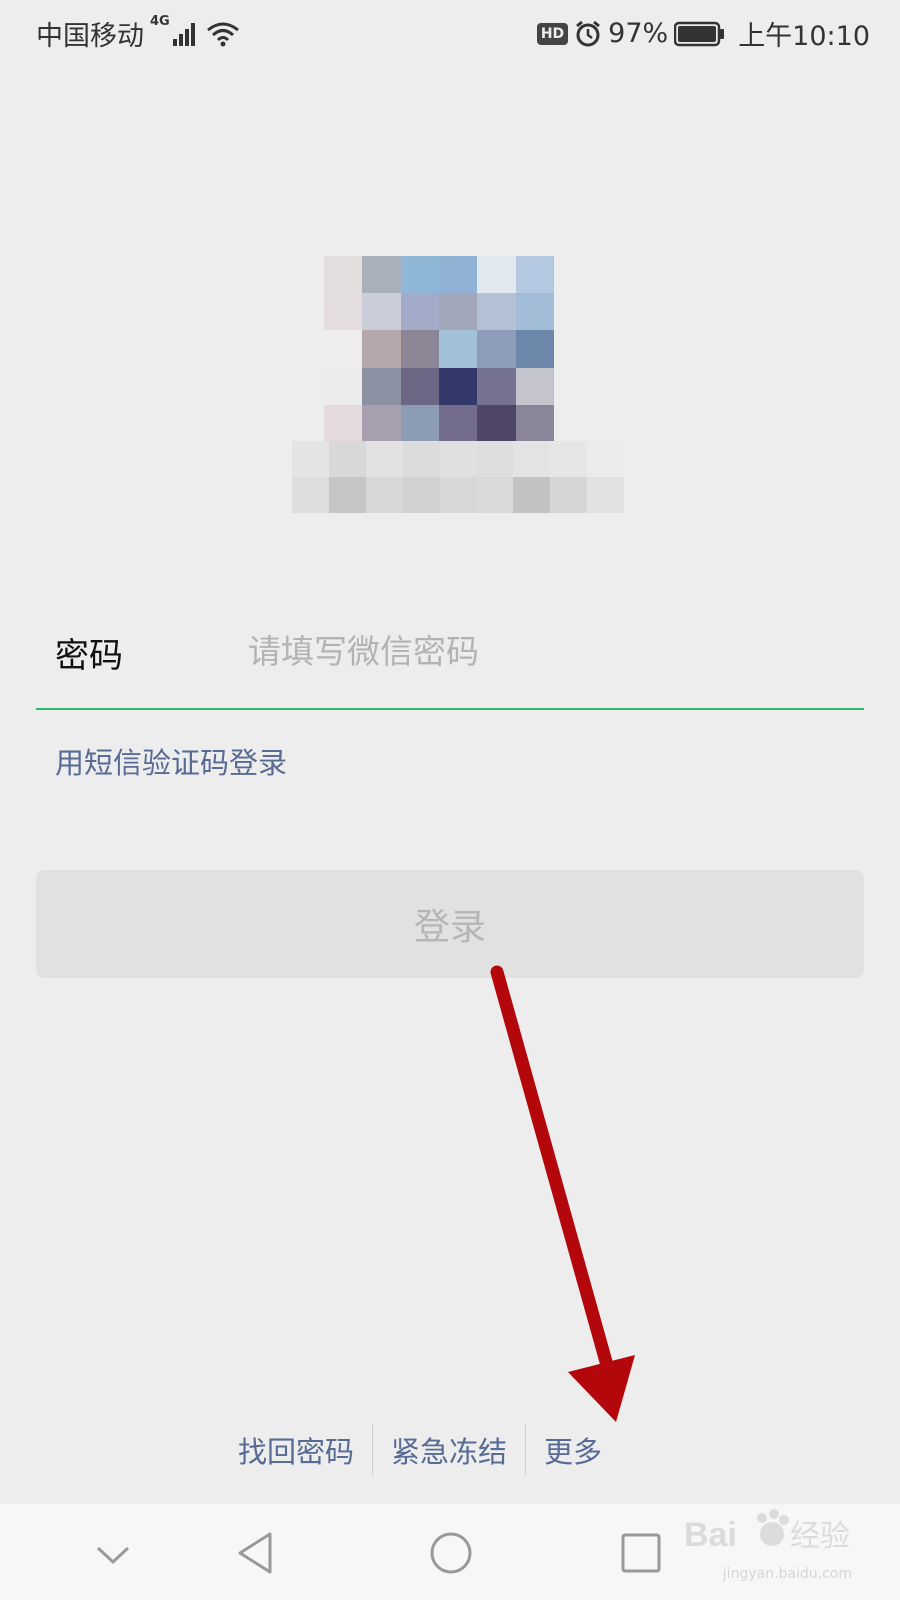  I want to click on avatar, so click(439, 349).